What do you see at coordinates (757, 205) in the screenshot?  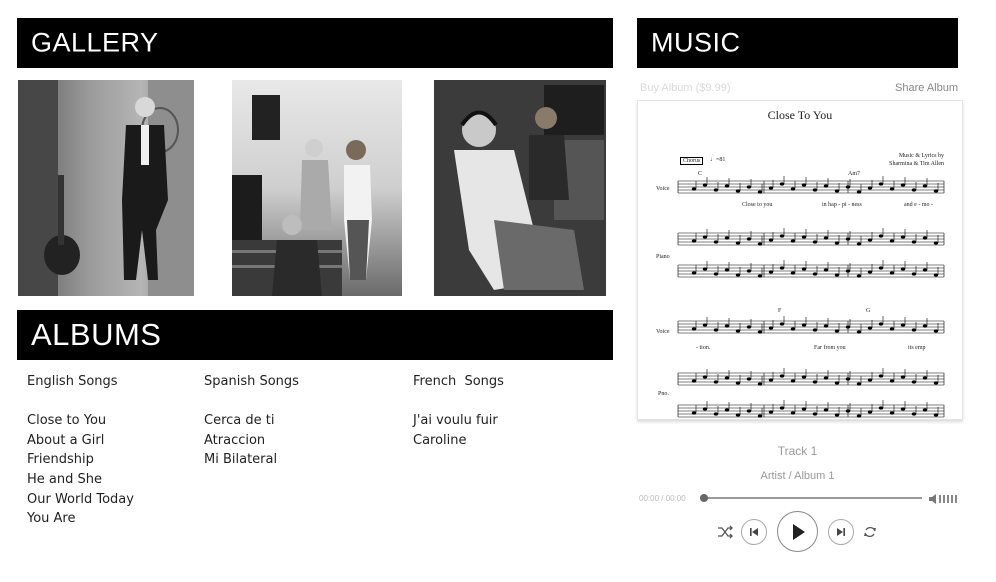 I see `lyric: Close to you` at bounding box center [757, 205].